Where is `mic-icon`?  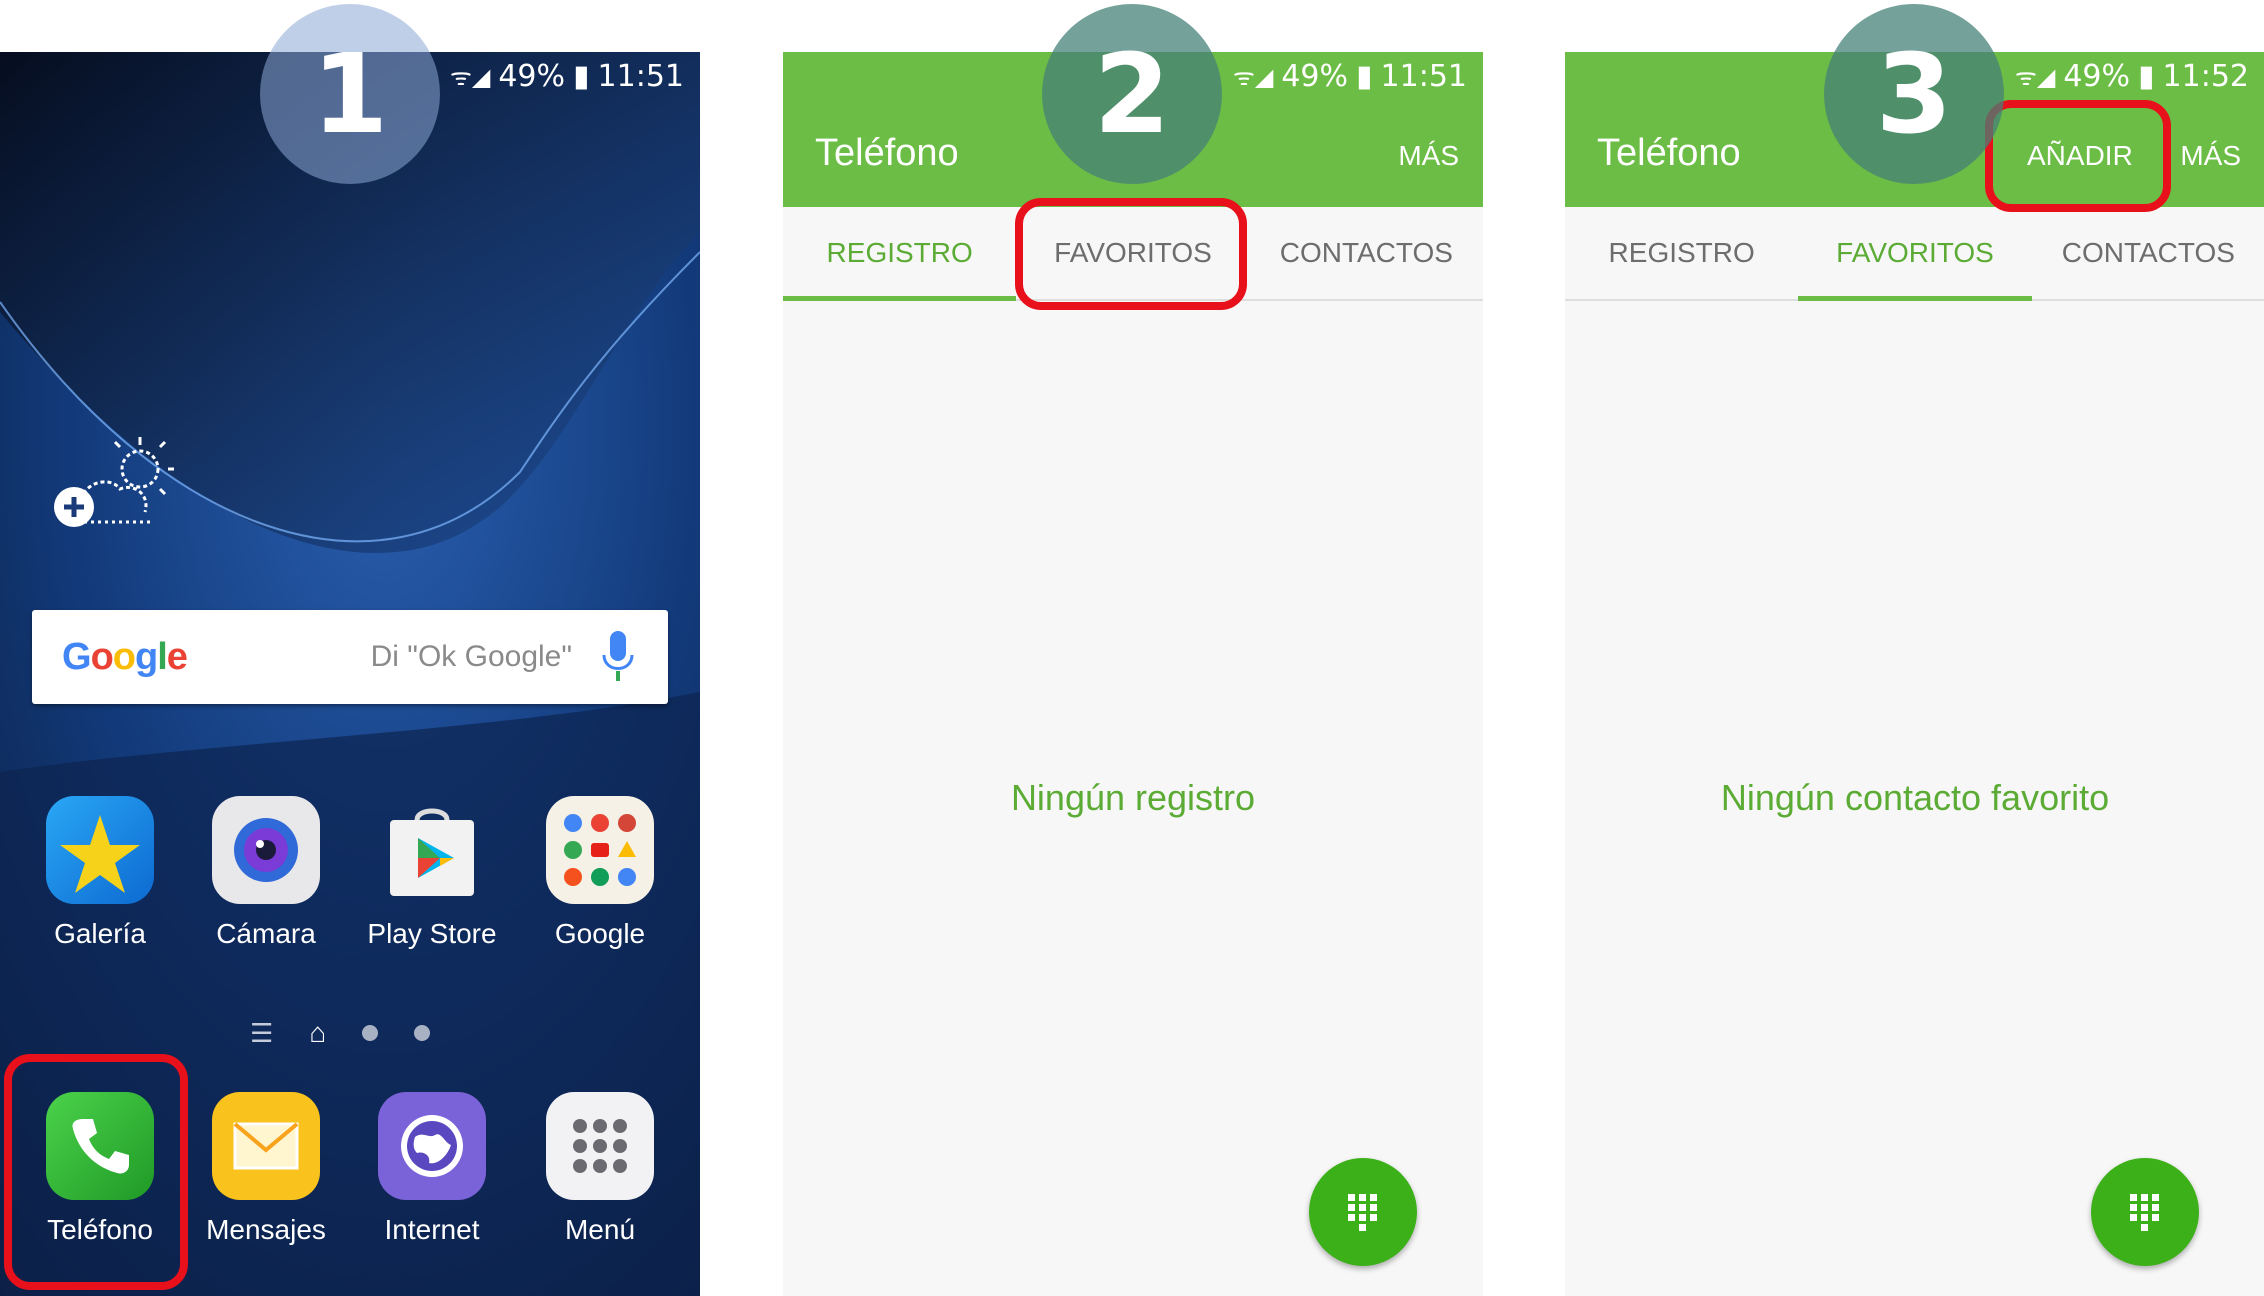 mic-icon is located at coordinates (618, 657).